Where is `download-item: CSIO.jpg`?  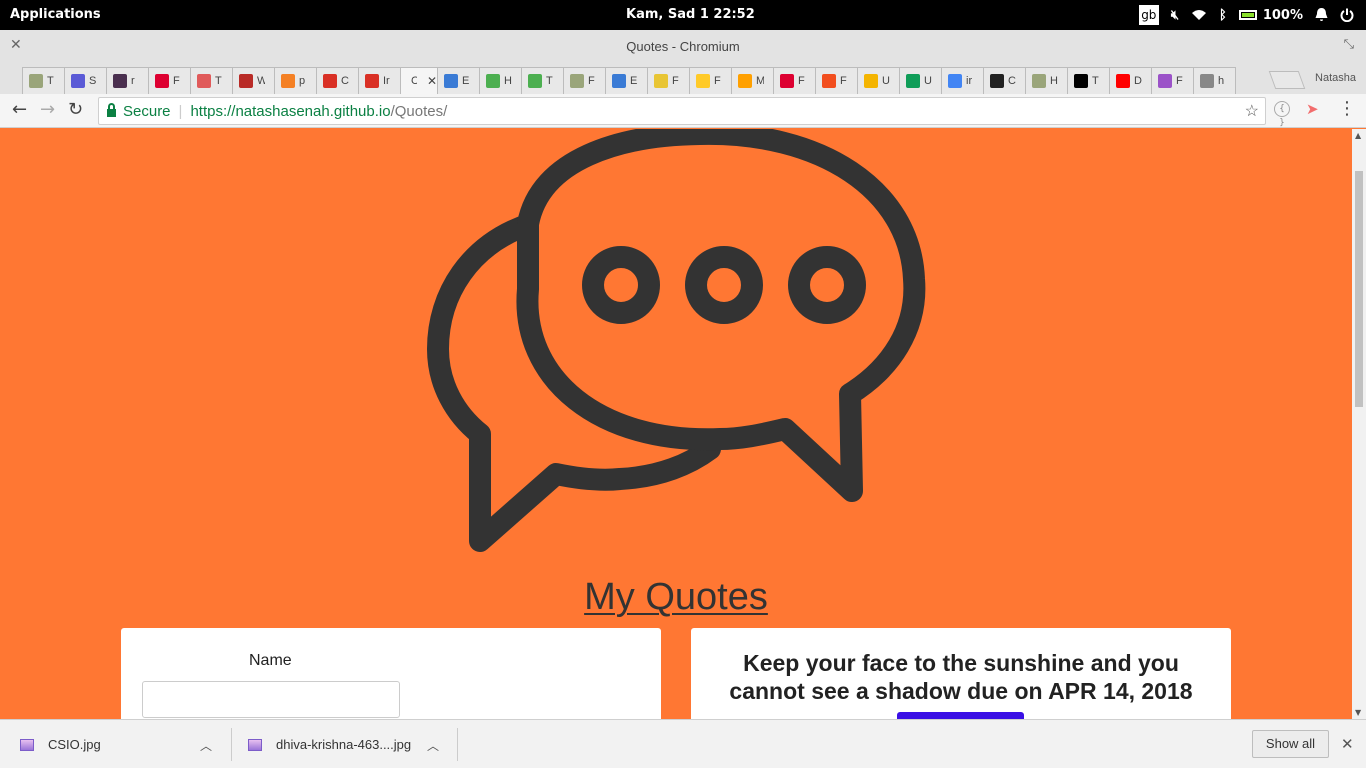
download-item: CSIO.jpg is located at coordinates (60, 744).